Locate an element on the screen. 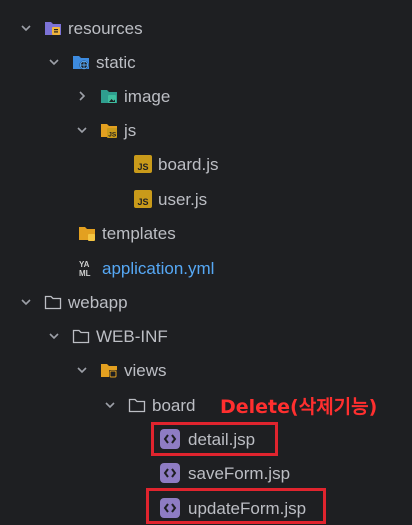 The width and height of the screenshot is (412, 525). tree-item-label: views is located at coordinates (145, 370).